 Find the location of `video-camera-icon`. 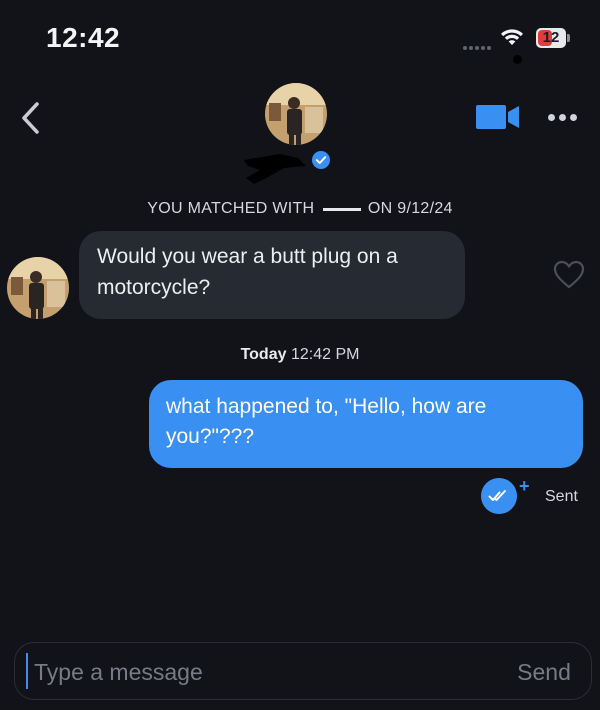

video-camera-icon is located at coordinates (498, 117).